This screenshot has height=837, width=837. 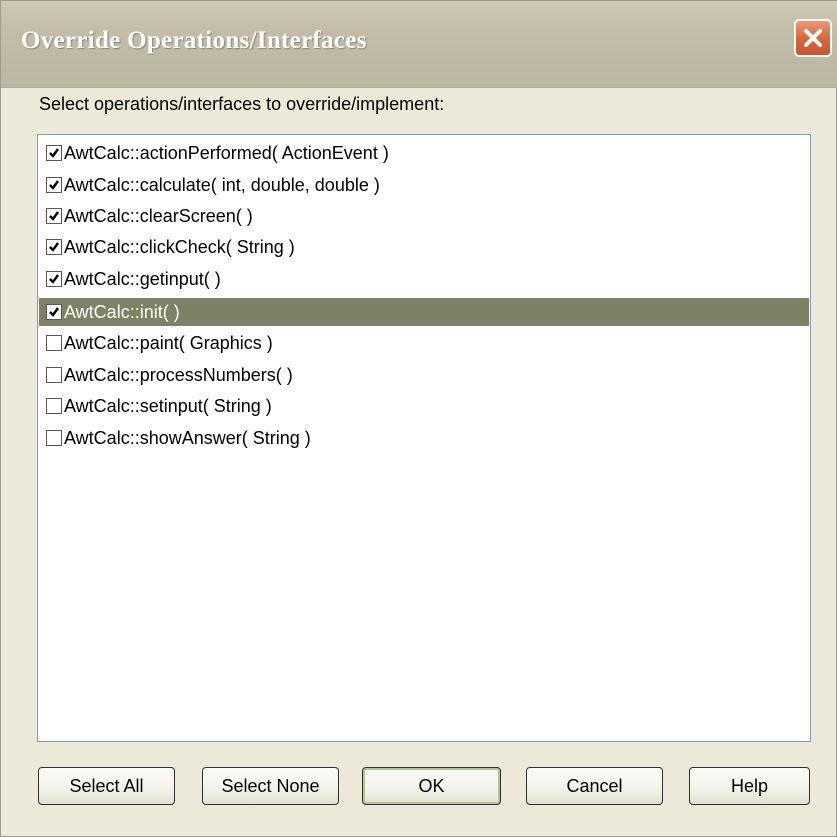 What do you see at coordinates (178, 374) in the screenshot?
I see `operation-label: AwtCalc::processNumbers( )` at bounding box center [178, 374].